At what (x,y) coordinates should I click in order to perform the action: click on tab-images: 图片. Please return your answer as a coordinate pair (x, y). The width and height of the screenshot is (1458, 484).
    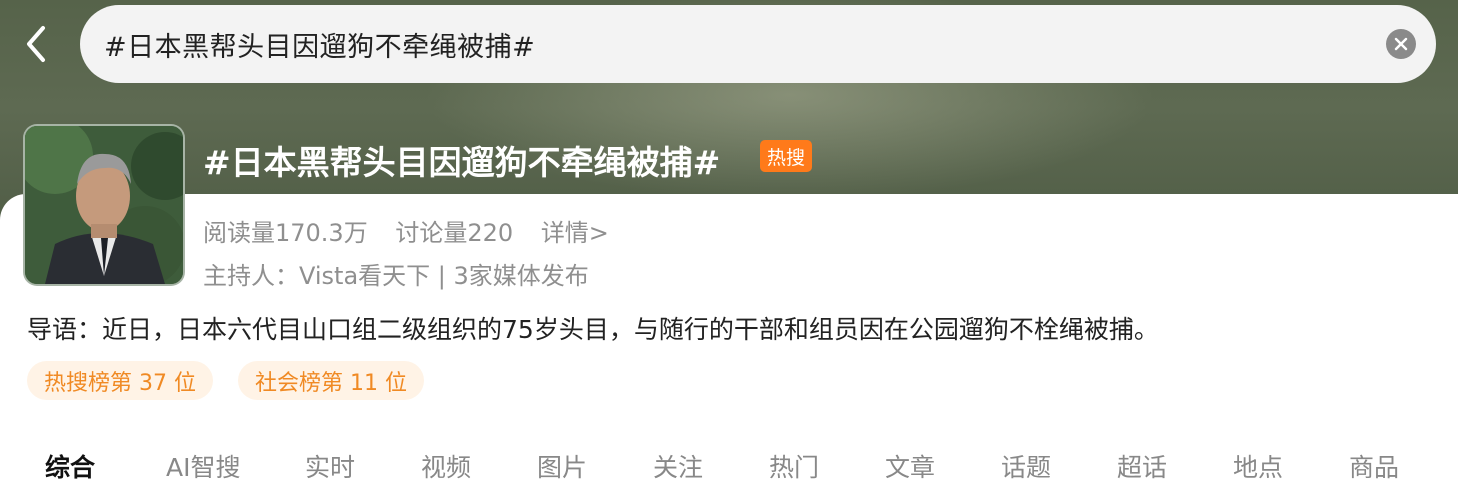
    Looking at the image, I should click on (562, 466).